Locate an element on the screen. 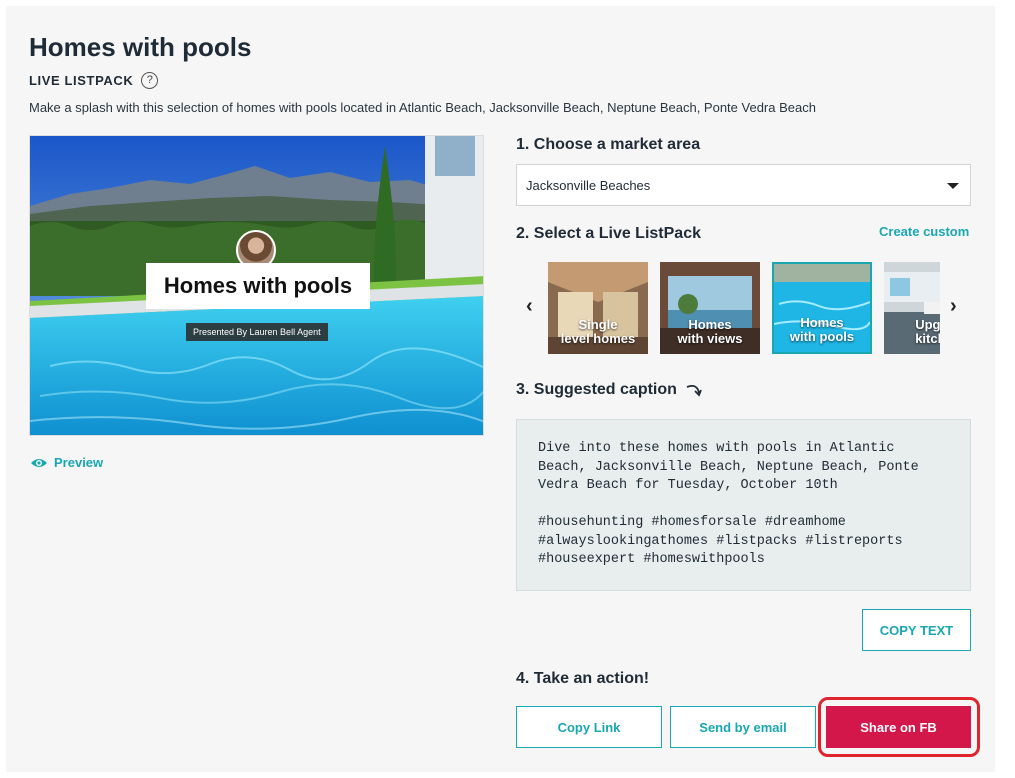 This screenshot has width=1015, height=778. preview-link: Preview is located at coordinates (66, 462).